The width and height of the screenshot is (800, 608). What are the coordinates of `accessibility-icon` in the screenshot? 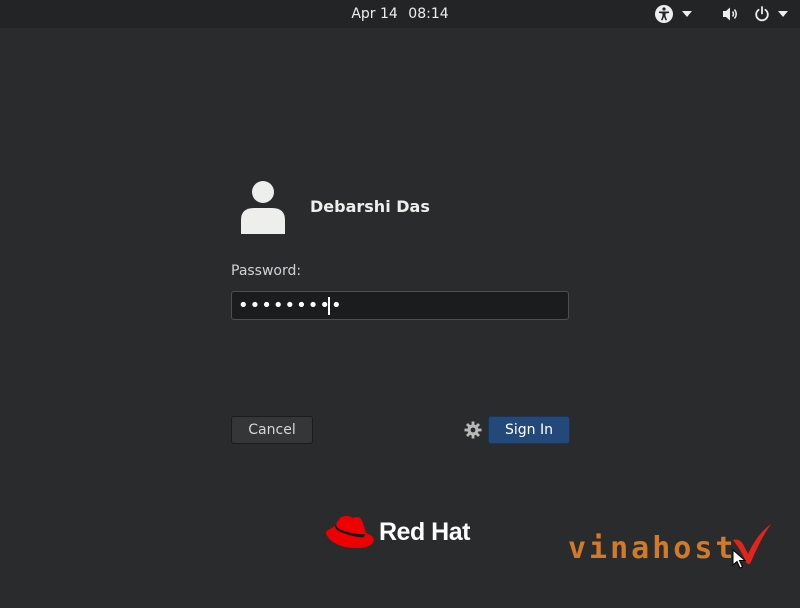 It's located at (664, 14).